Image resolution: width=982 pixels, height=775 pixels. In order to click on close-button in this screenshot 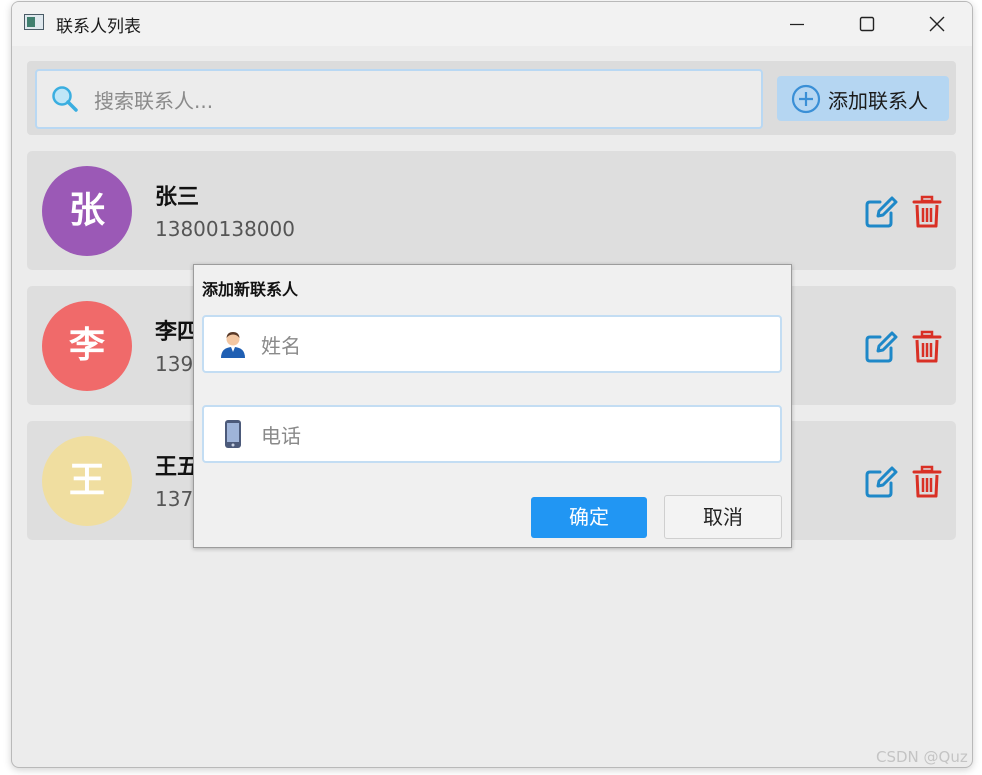, I will do `click(937, 24)`.